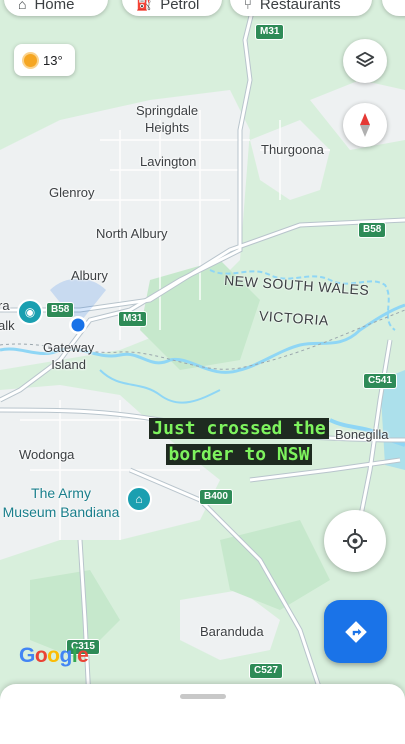  I want to click on compass-icon, so click(365, 125).